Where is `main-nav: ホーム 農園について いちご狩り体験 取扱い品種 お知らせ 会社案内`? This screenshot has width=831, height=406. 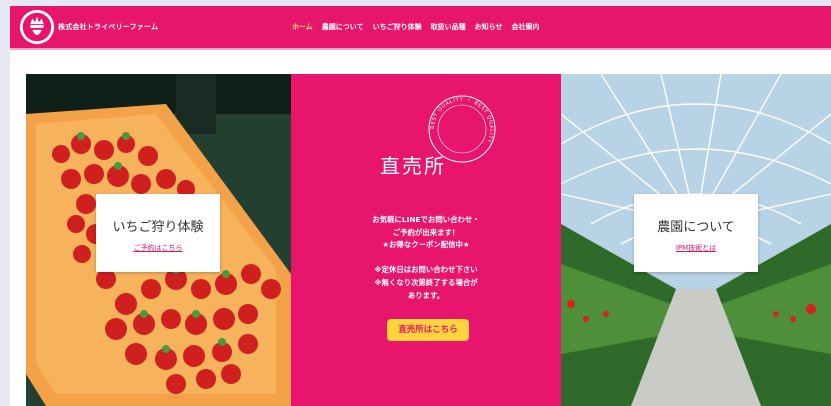
main-nav: ホーム 農園について いちご狩り体験 取扱い品種 お知らせ 会社案内 is located at coordinates (415, 27).